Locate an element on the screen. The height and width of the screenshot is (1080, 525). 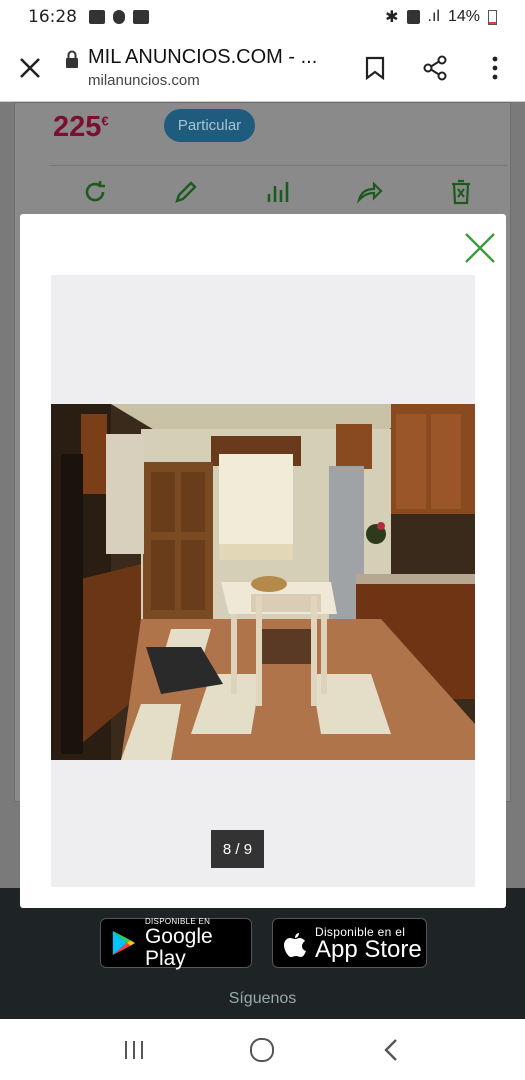
listing-actions is located at coordinates (278, 191).